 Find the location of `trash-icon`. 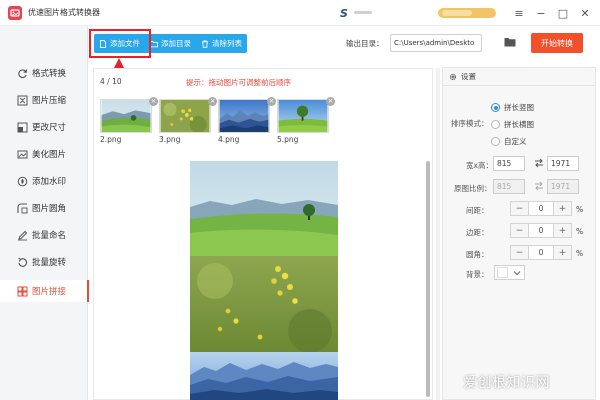

trash-icon is located at coordinates (205, 43).